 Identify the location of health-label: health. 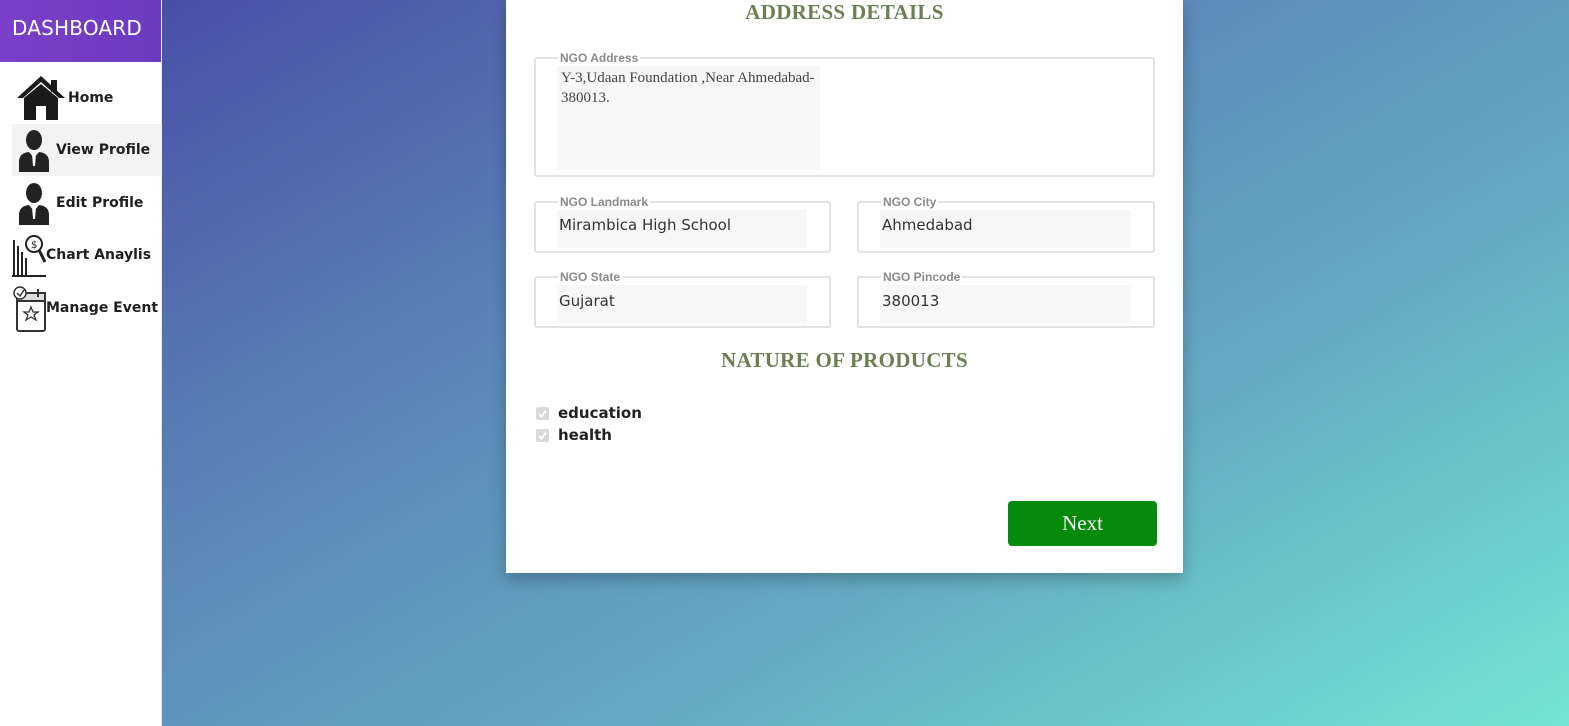
(585, 435).